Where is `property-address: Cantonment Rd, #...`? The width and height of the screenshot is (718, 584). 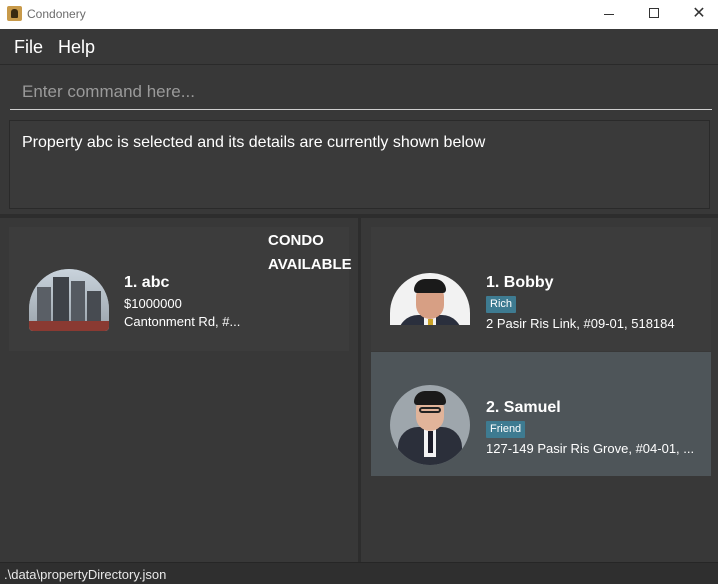
property-address: Cantonment Rd, #... is located at coordinates (182, 321).